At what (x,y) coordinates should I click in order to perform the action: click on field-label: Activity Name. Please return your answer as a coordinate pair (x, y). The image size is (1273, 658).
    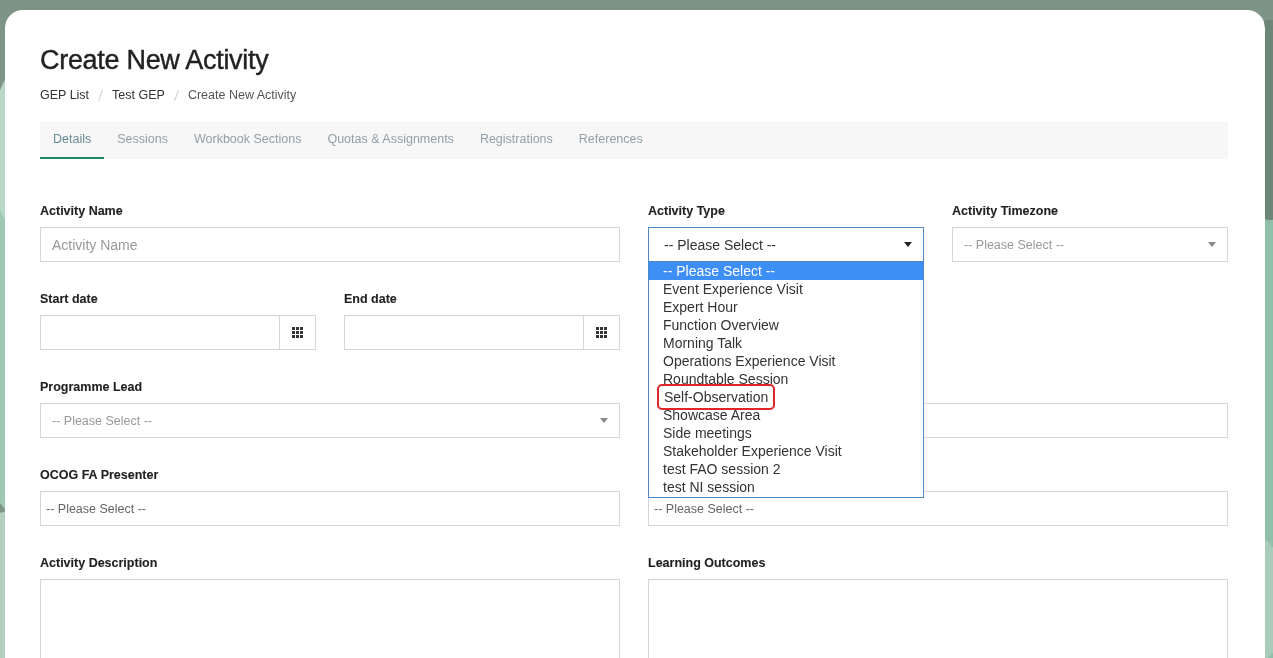
    Looking at the image, I should click on (82, 212).